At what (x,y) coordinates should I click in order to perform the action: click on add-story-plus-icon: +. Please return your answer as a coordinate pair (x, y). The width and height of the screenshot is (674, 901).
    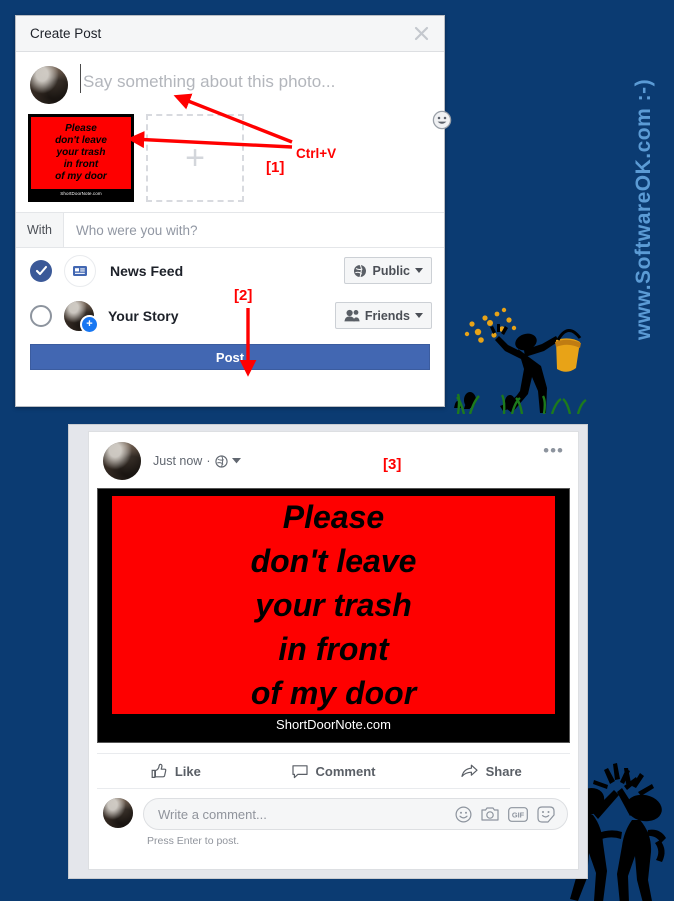
    Looking at the image, I should click on (89, 324).